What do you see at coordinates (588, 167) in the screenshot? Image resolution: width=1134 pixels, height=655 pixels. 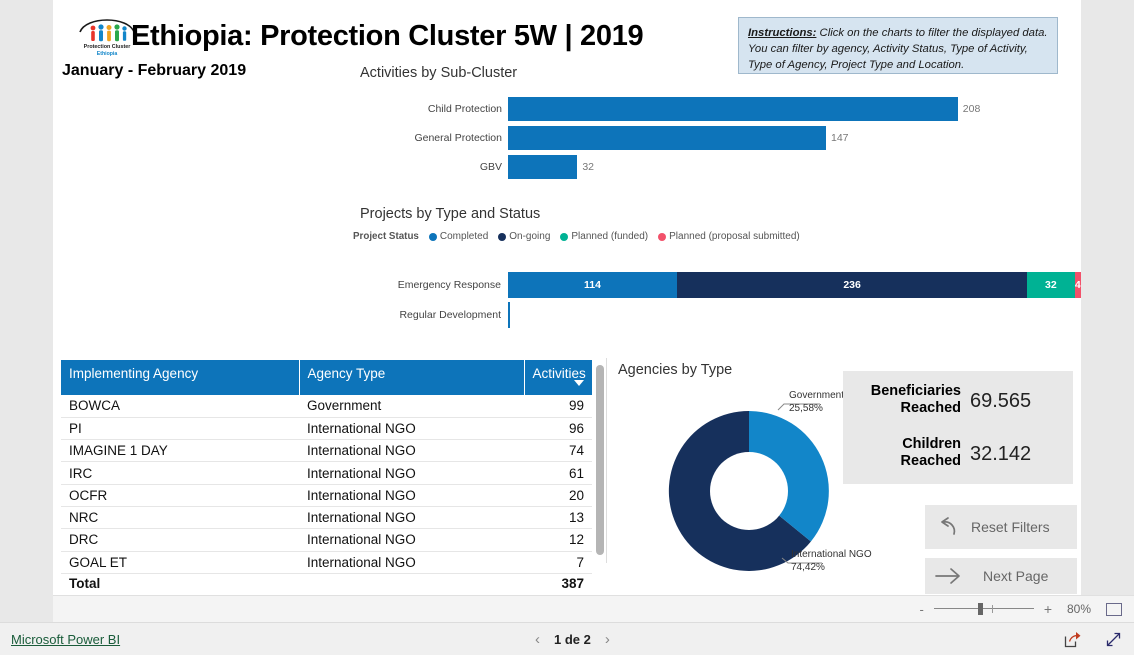 I see `bar-value: 32` at bounding box center [588, 167].